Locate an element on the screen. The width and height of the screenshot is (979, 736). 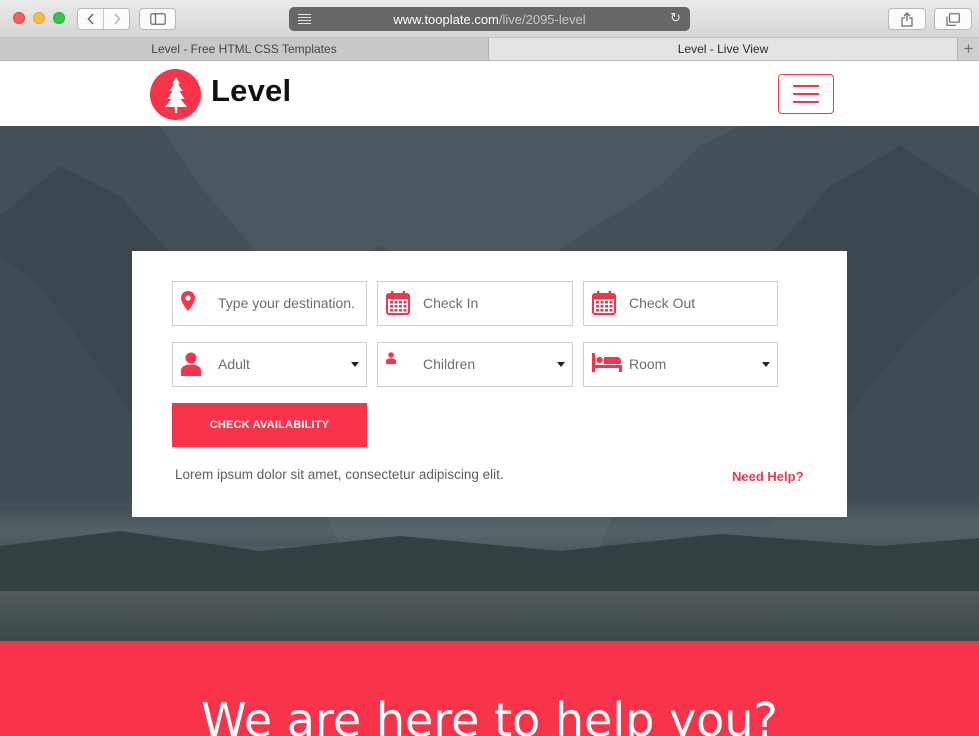
sidebar-icon is located at coordinates (157, 19).